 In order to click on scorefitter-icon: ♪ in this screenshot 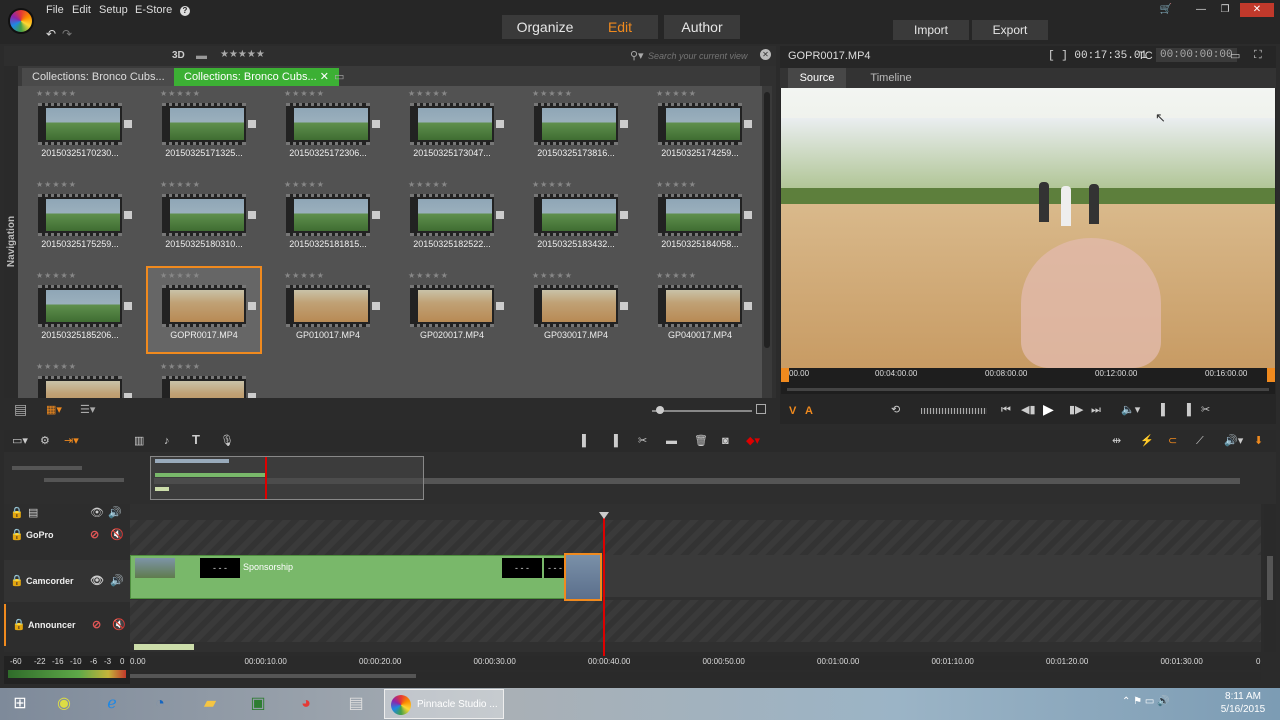, I will do `click(167, 441)`.